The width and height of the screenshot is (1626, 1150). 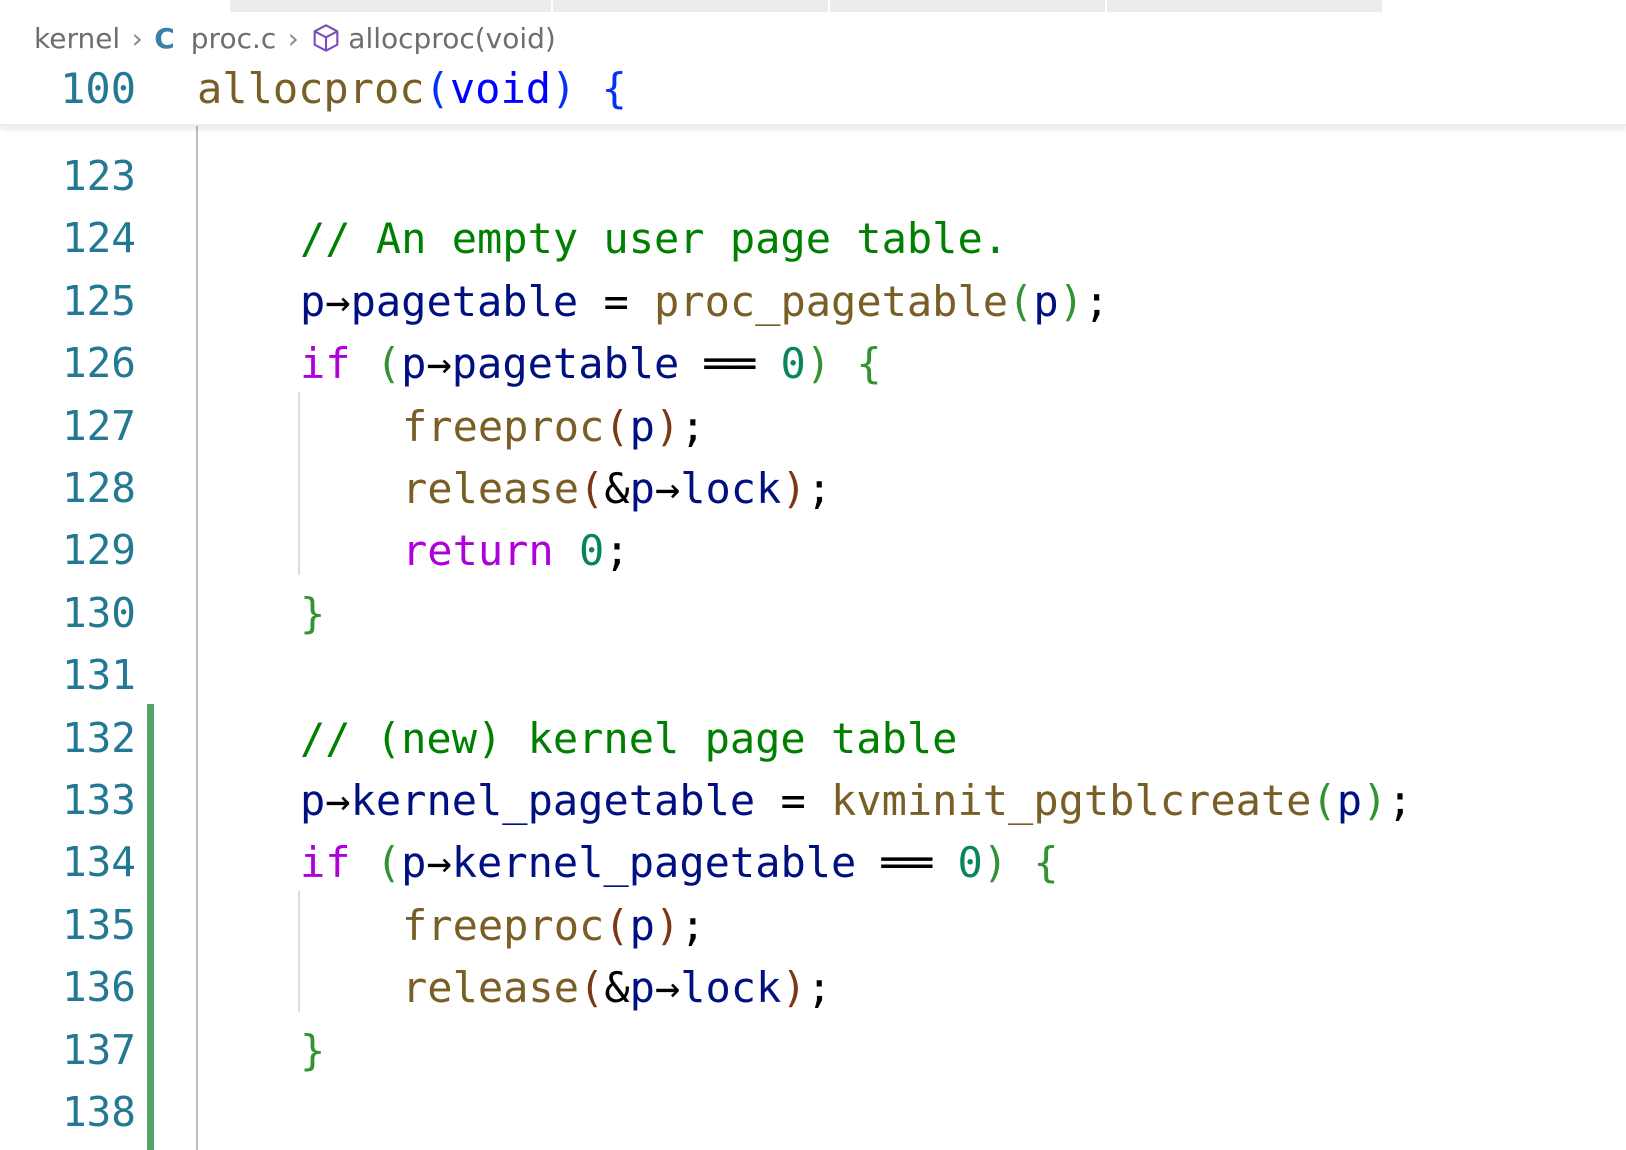 What do you see at coordinates (813, 425) in the screenshot?
I see `code-line: 127 freeproc(p);` at bounding box center [813, 425].